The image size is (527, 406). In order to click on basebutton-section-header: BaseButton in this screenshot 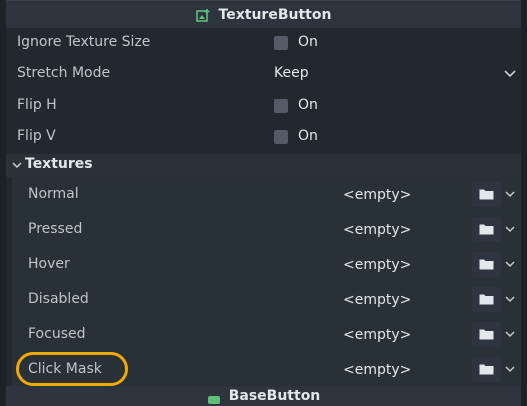, I will do `click(263, 396)`.